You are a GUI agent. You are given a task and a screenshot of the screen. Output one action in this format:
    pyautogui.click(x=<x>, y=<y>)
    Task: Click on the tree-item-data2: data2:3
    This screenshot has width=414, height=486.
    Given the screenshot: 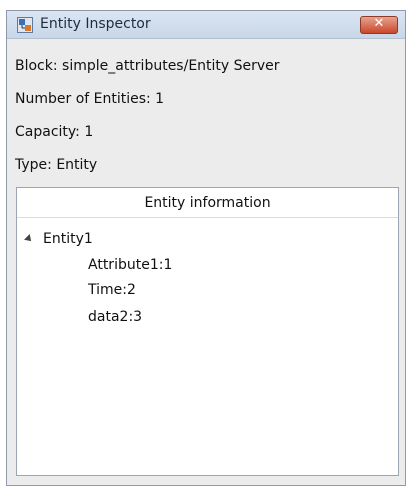 What is the action you would take?
    pyautogui.click(x=115, y=317)
    